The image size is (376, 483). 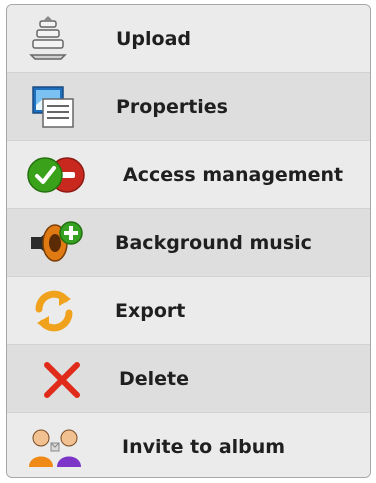 What do you see at coordinates (54, 107) in the screenshot?
I see `properties-icon` at bounding box center [54, 107].